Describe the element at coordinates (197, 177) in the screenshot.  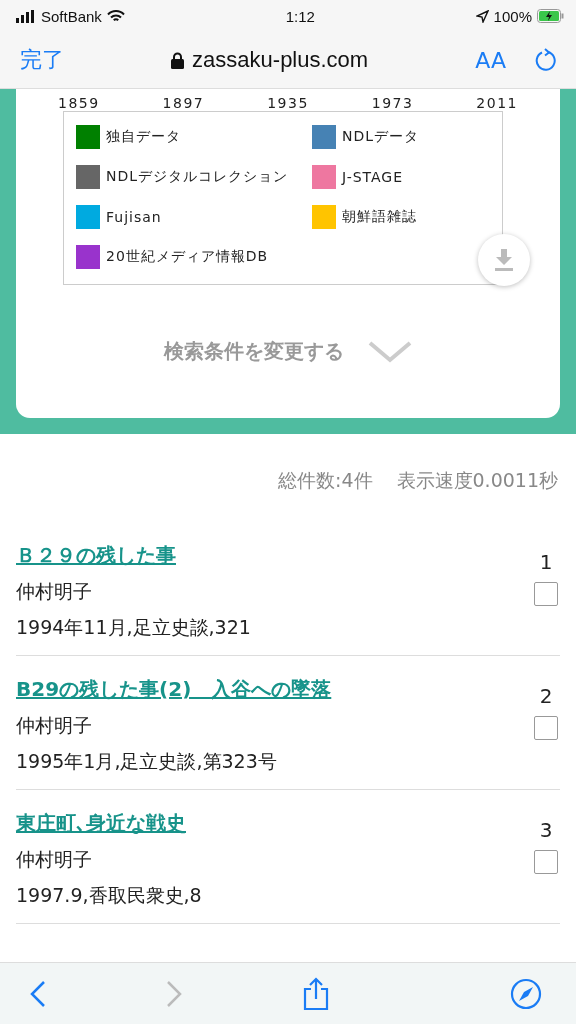
I see `legend-label: NDLデジタルコレクション` at that location.